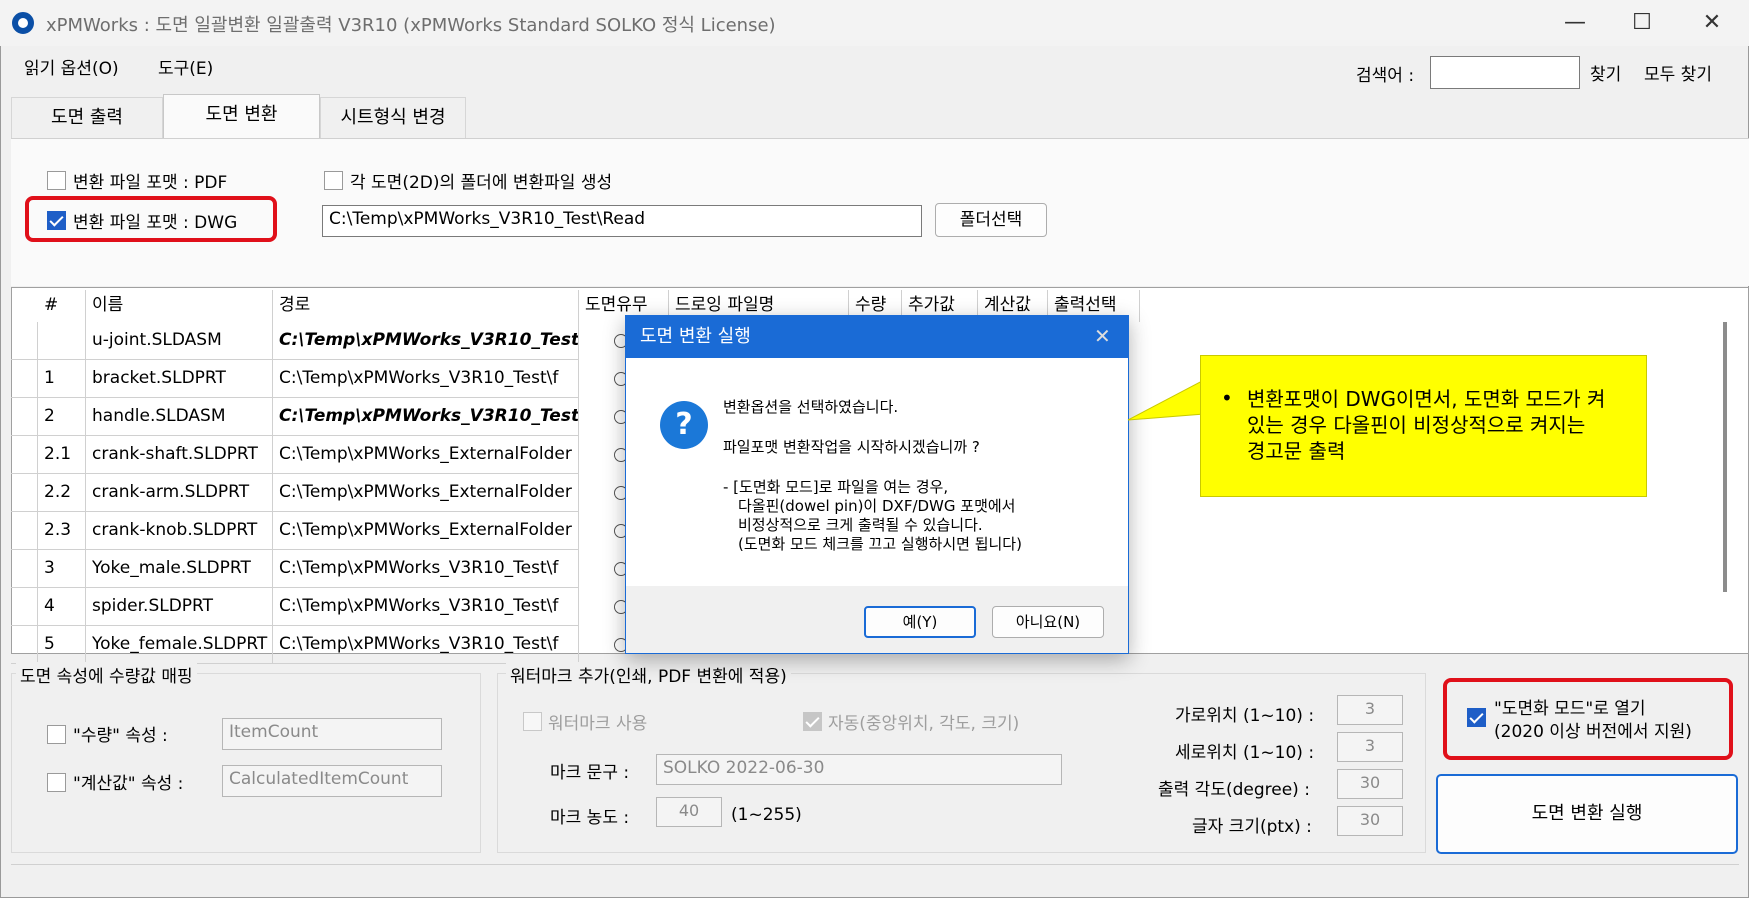  I want to click on row-number: 2, so click(62, 417).